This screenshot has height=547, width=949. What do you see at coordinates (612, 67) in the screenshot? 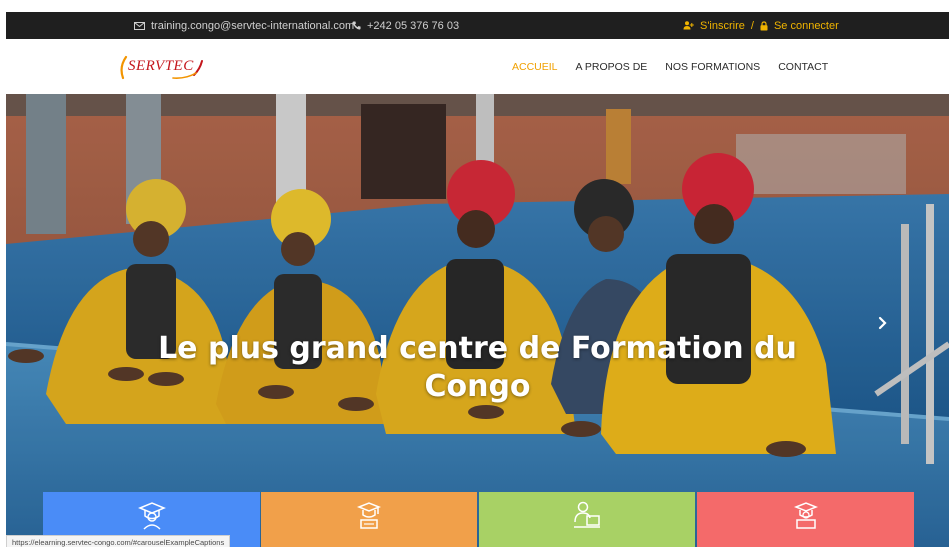
I see `nav-item-a-propos: A PROPOS DE` at bounding box center [612, 67].